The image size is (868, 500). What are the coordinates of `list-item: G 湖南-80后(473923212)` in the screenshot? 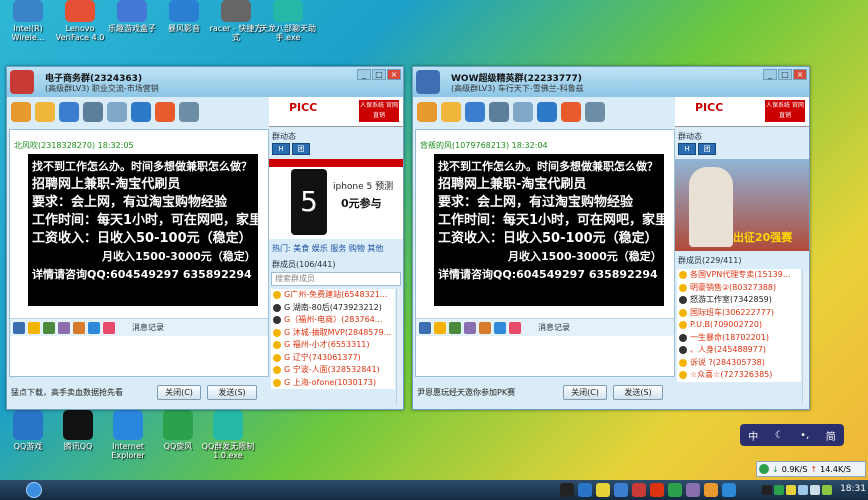 It's located at (333, 308).